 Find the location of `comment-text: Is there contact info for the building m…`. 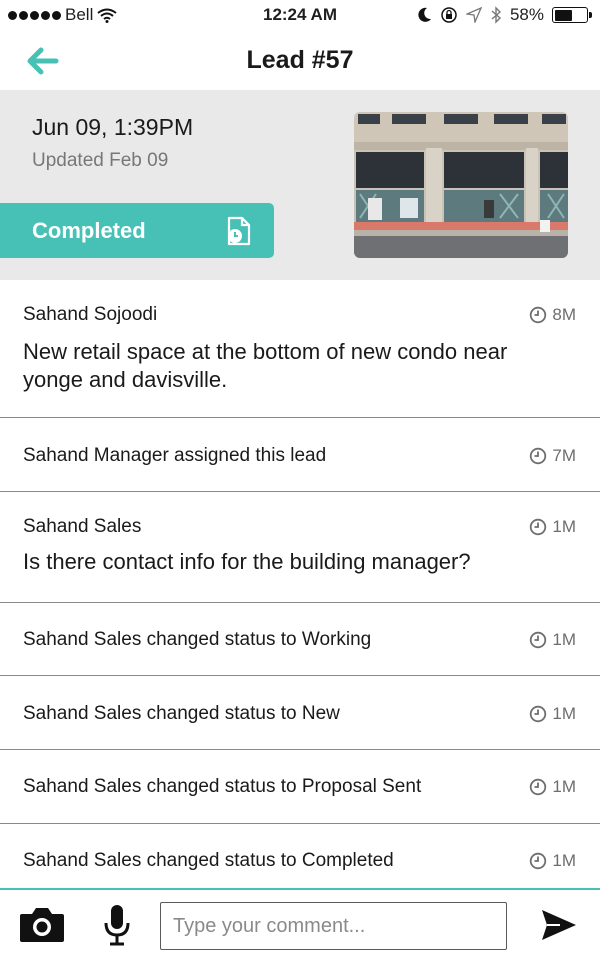

comment-text: Is there contact info for the building m… is located at coordinates (247, 561).